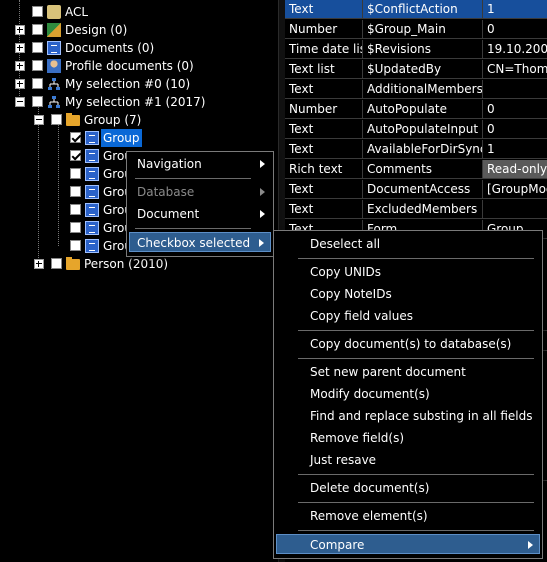 This screenshot has height=562, width=547. Describe the element at coordinates (200, 164) in the screenshot. I see `menu-item-navigation: Navigation` at that location.